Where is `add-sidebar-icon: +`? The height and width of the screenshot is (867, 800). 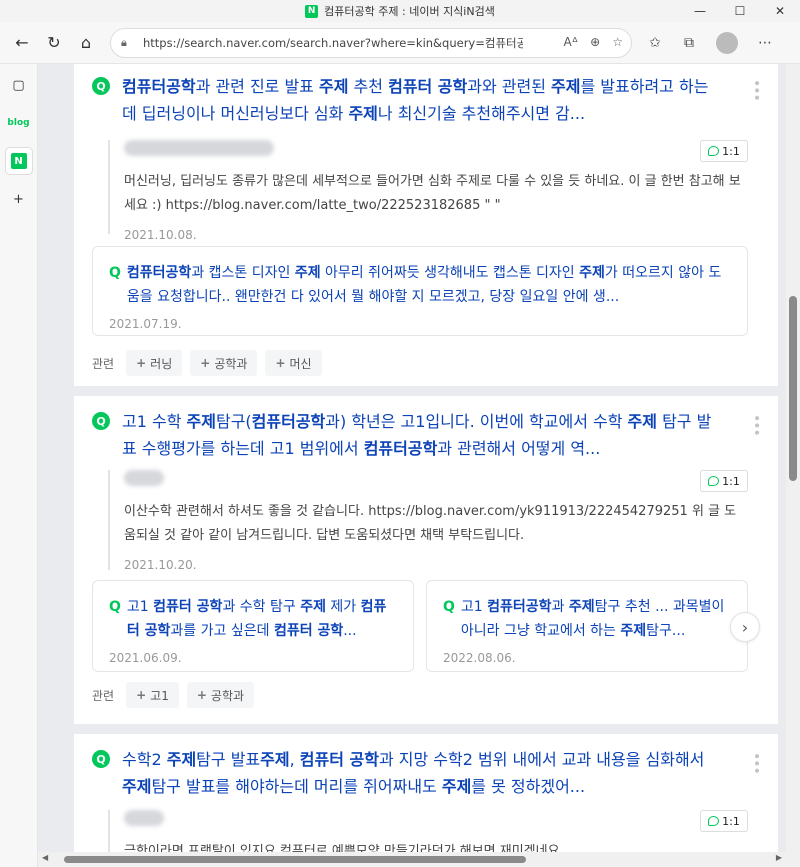 add-sidebar-icon: + is located at coordinates (19, 199).